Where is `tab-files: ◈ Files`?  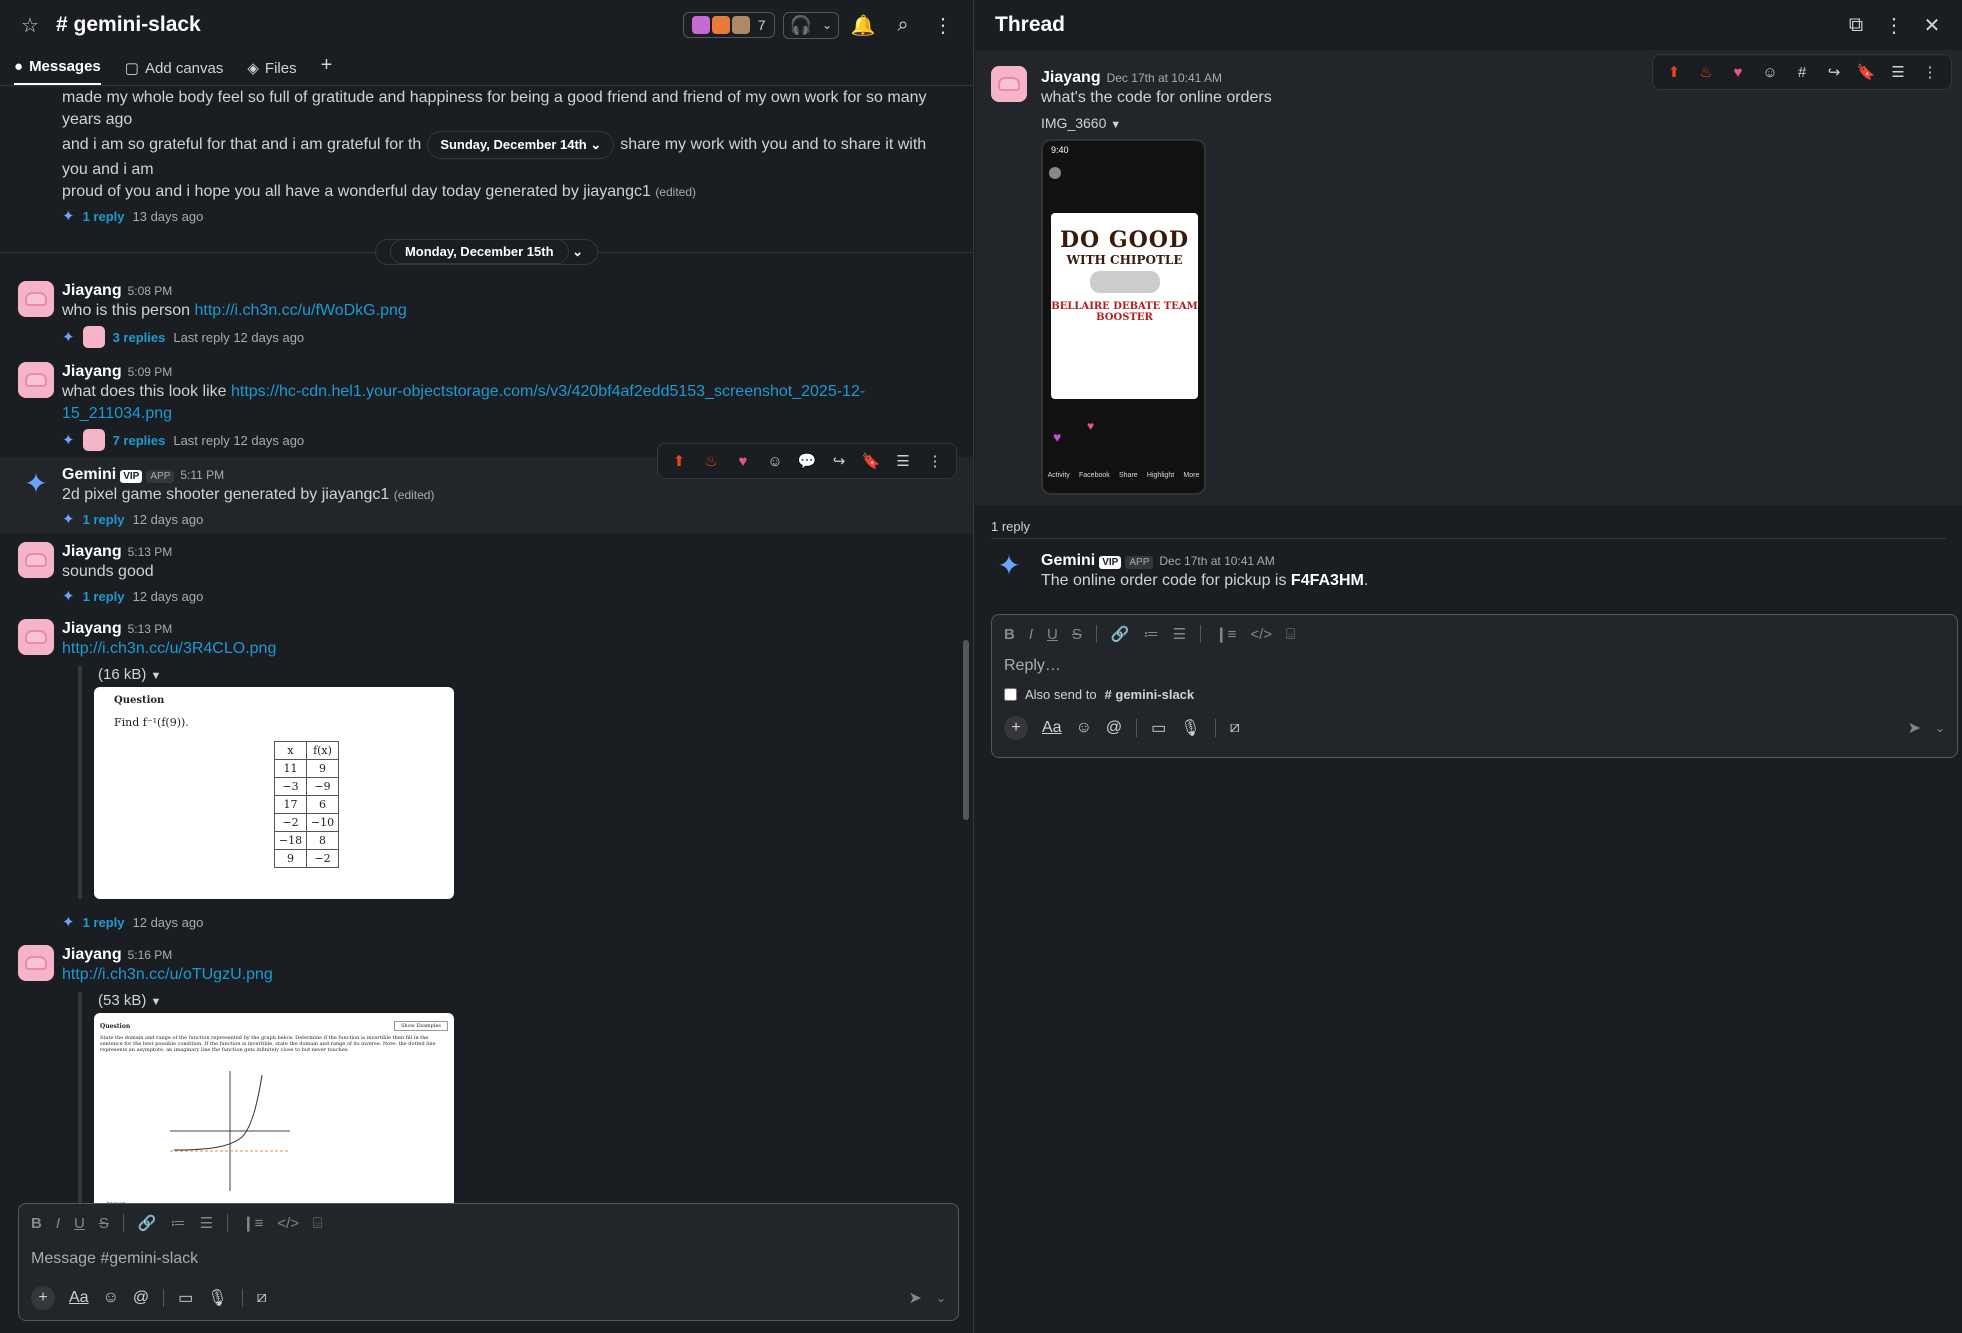
tab-files: ◈ Files is located at coordinates (271, 72).